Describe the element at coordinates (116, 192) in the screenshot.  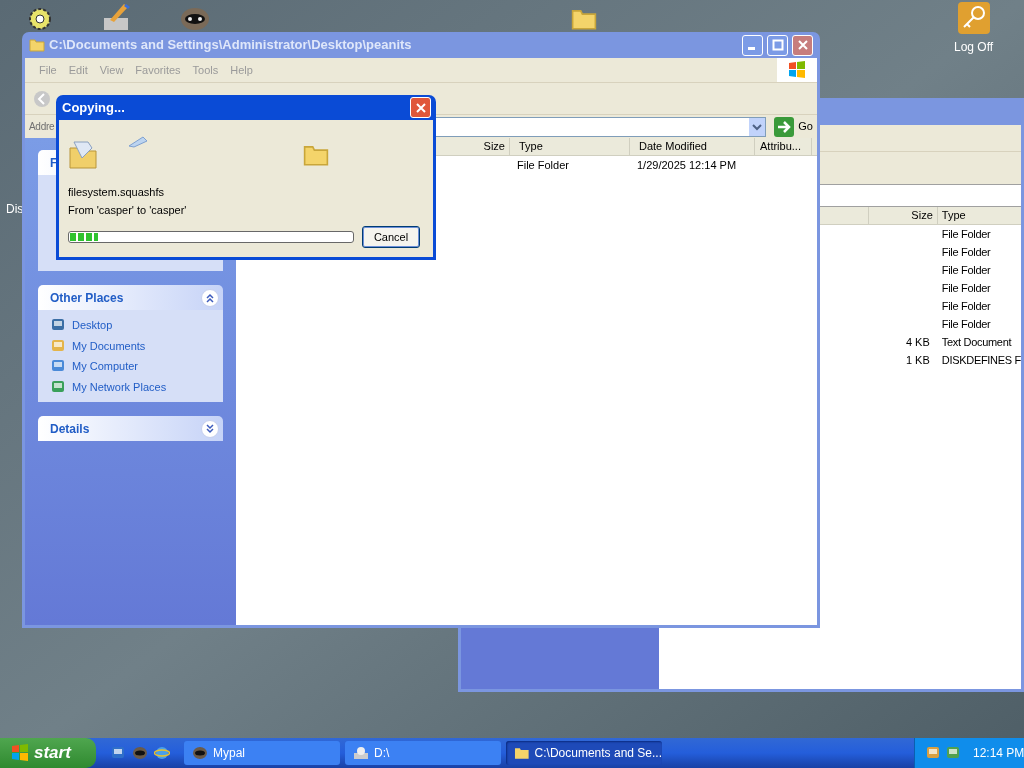
I see `file-name: filesystem.squashfs` at that location.